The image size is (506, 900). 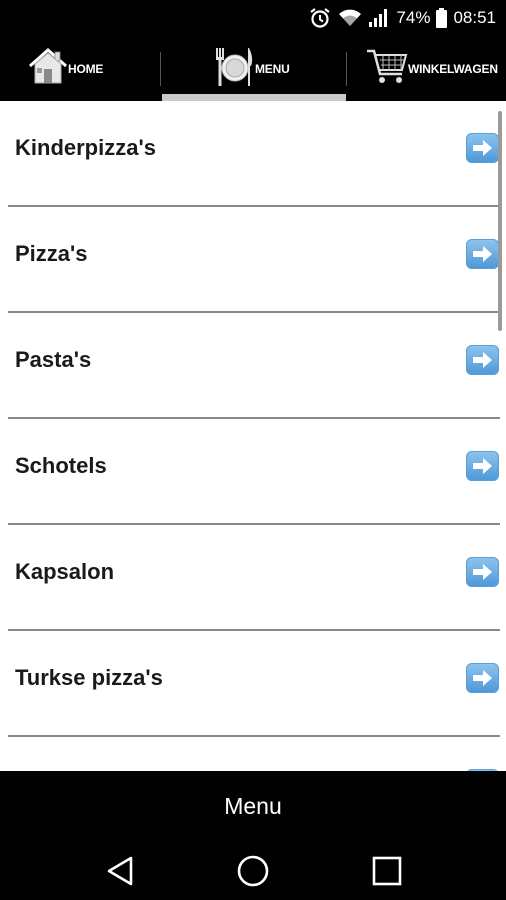 I want to click on selected-tab-indicator, so click(x=254, y=97).